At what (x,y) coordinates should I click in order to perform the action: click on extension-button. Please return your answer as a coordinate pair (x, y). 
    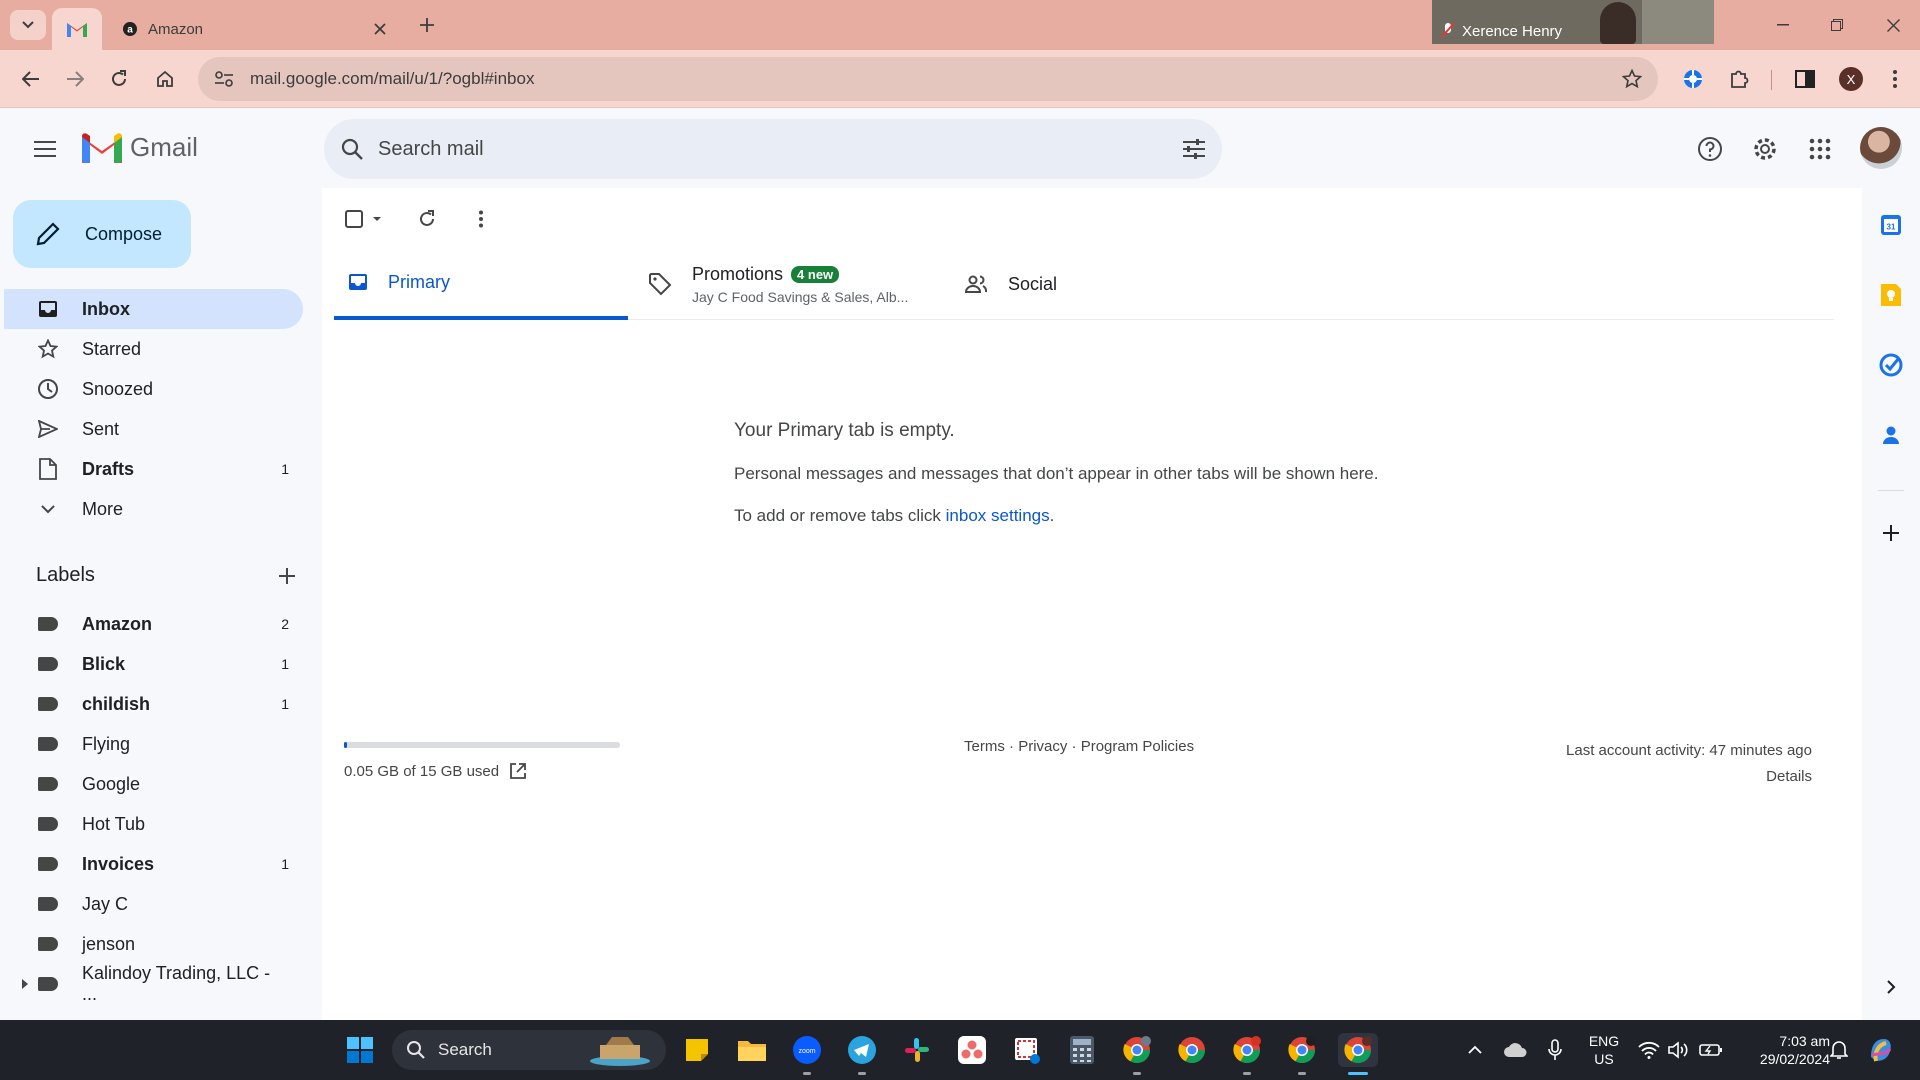
    Looking at the image, I should click on (1693, 79).